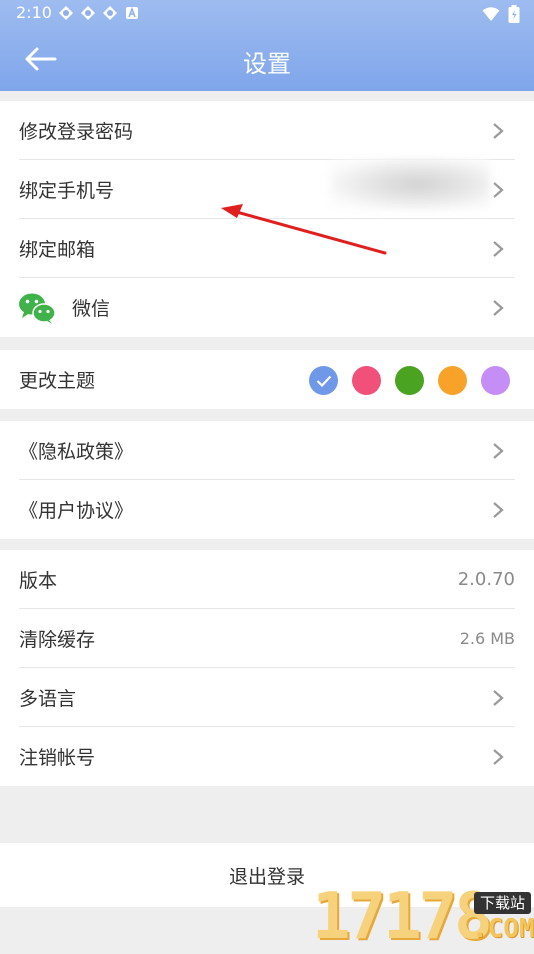 The image size is (534, 954). What do you see at coordinates (503, 929) in the screenshot?
I see `watermark-domain: .COM` at bounding box center [503, 929].